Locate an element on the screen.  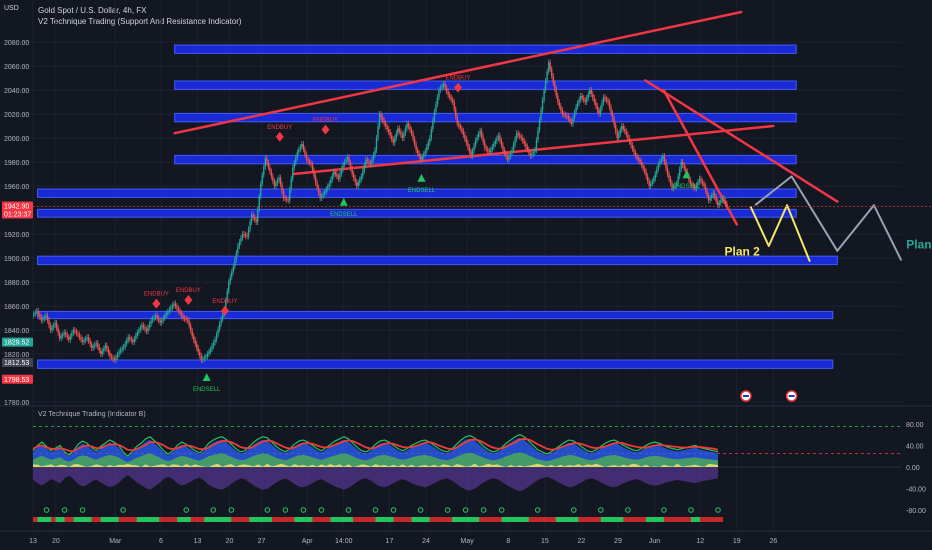
event-flags is located at coordinates (769, 396).